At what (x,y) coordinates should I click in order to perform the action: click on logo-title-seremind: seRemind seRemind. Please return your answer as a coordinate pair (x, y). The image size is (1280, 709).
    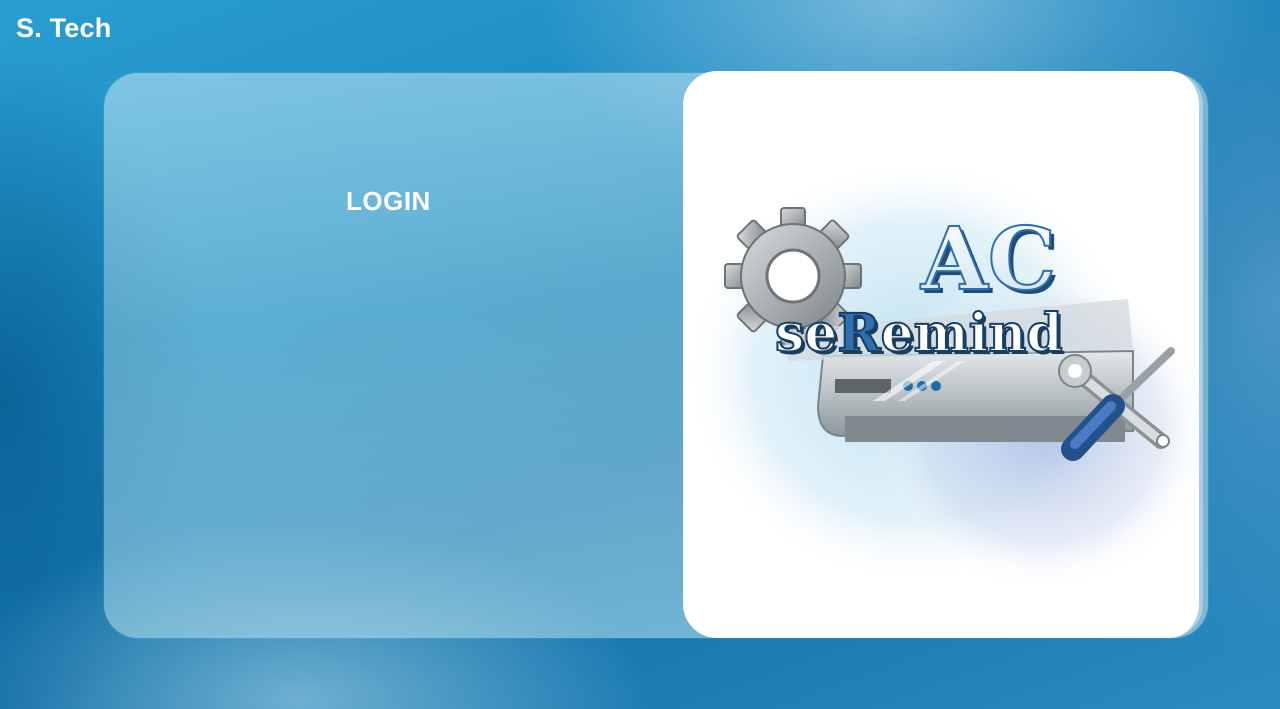
    Looking at the image, I should click on (920, 334).